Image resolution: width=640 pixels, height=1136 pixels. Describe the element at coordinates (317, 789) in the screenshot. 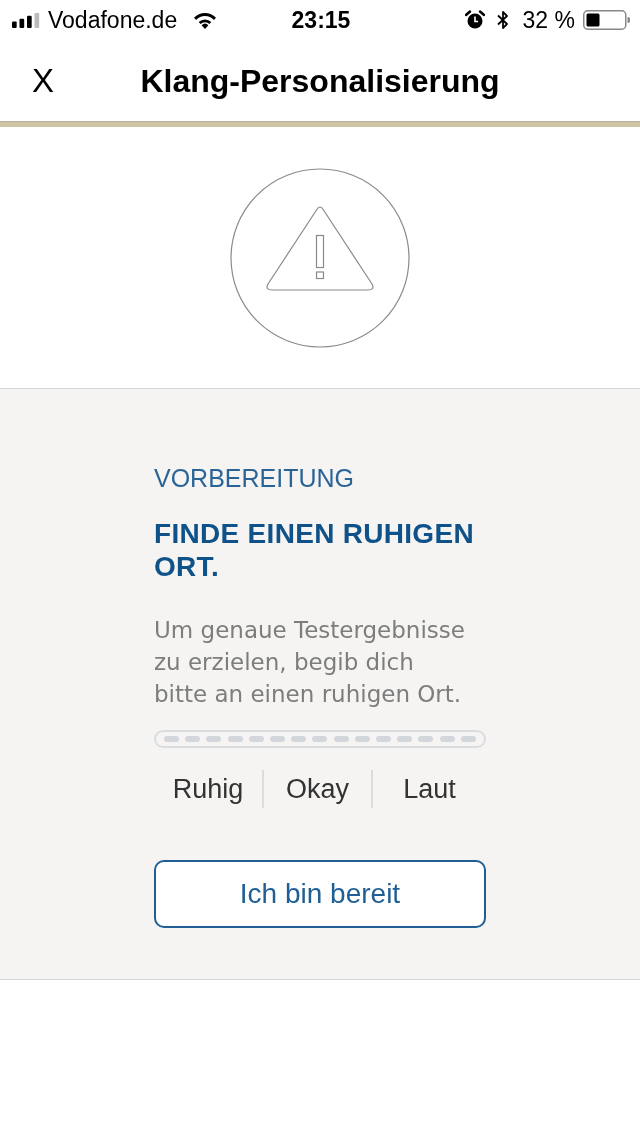

I see `noise-level-label: Okay` at that location.